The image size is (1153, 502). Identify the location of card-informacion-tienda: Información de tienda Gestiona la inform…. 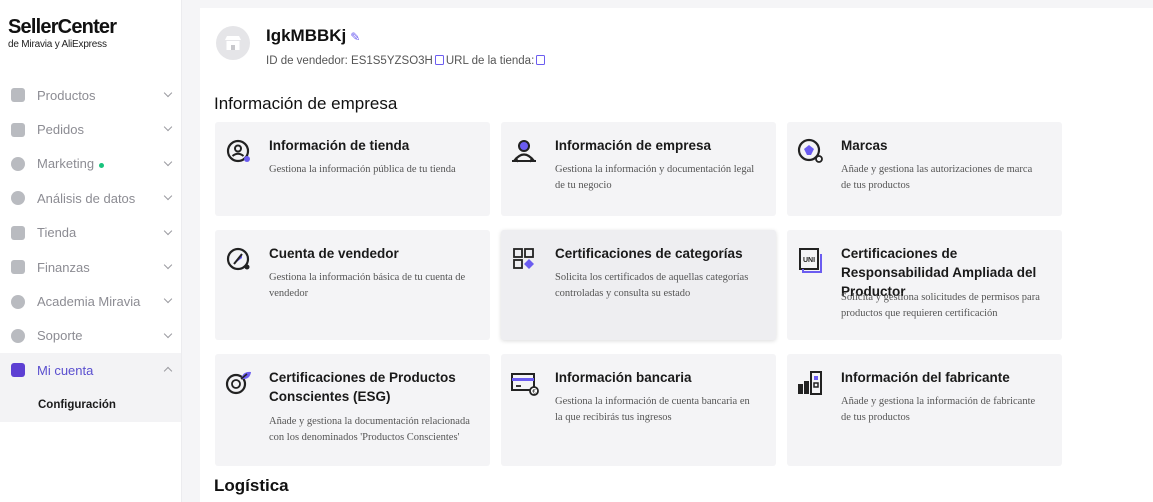
(352, 169).